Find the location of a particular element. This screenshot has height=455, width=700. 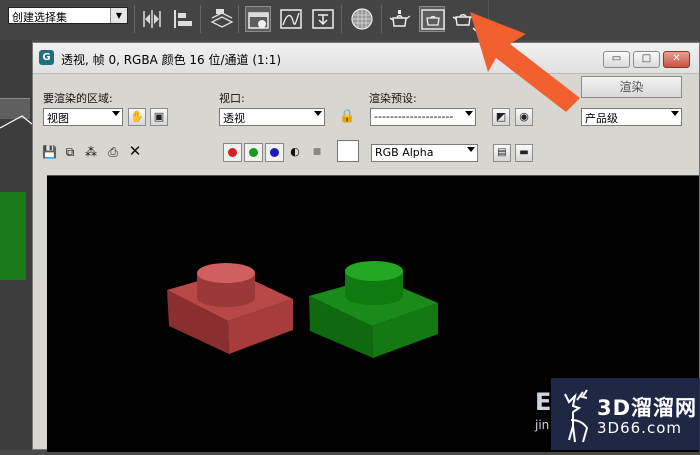

render-preset-label: 渲染预设: is located at coordinates (393, 98).